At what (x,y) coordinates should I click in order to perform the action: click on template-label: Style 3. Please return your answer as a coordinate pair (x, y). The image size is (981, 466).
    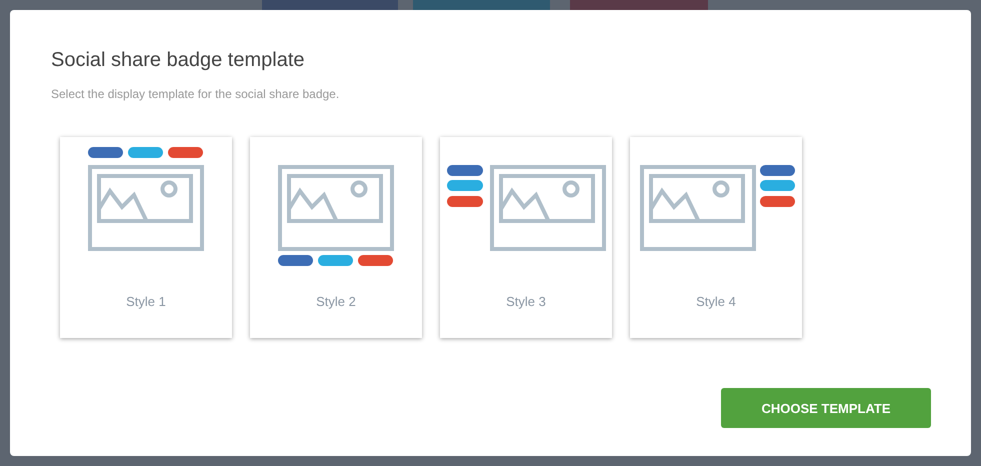
    Looking at the image, I should click on (526, 302).